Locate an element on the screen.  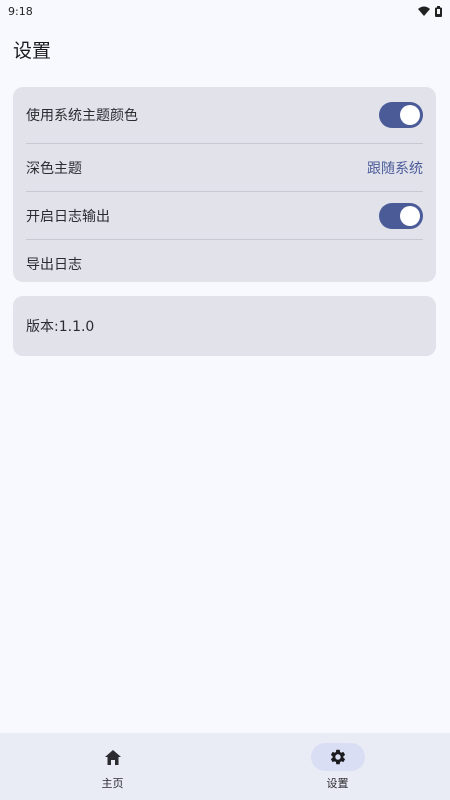
nav-item-settings: 设置 is located at coordinates (337, 766).